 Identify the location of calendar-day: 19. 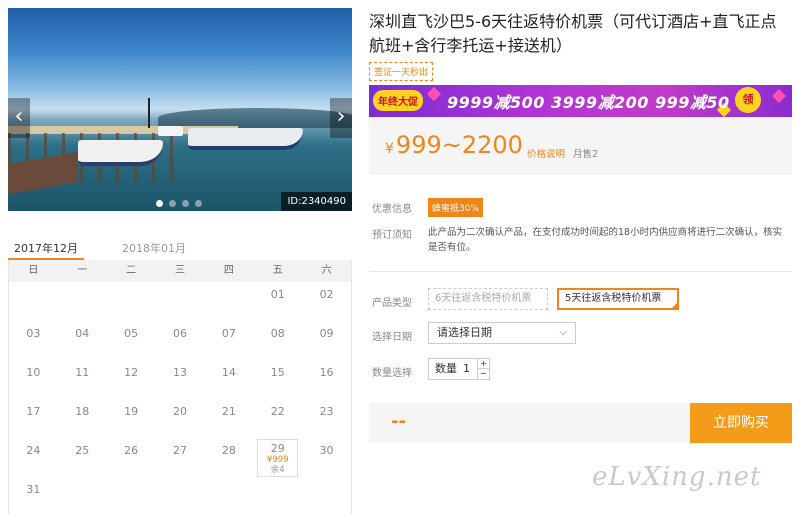
(131, 418).